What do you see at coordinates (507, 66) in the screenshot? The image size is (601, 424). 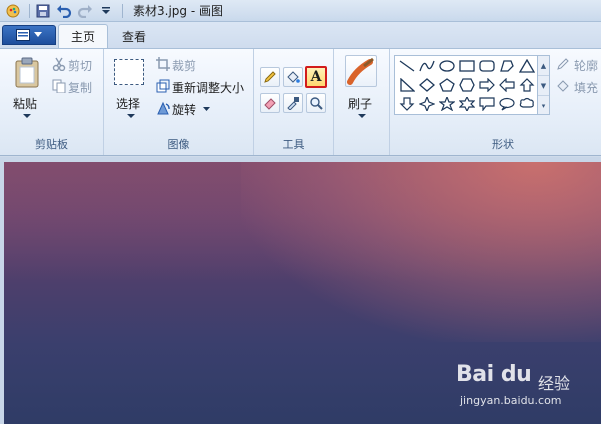 I see `polygon-shape` at bounding box center [507, 66].